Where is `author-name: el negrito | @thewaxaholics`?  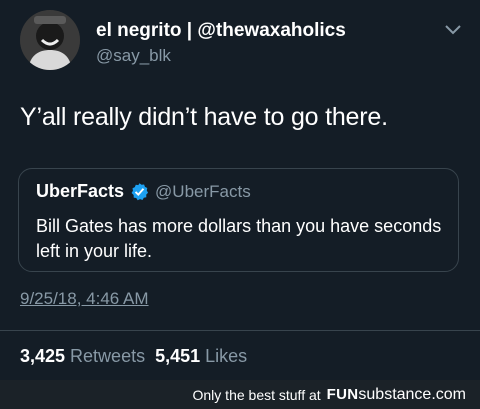
author-name: el negrito | @thewaxaholics is located at coordinates (221, 31).